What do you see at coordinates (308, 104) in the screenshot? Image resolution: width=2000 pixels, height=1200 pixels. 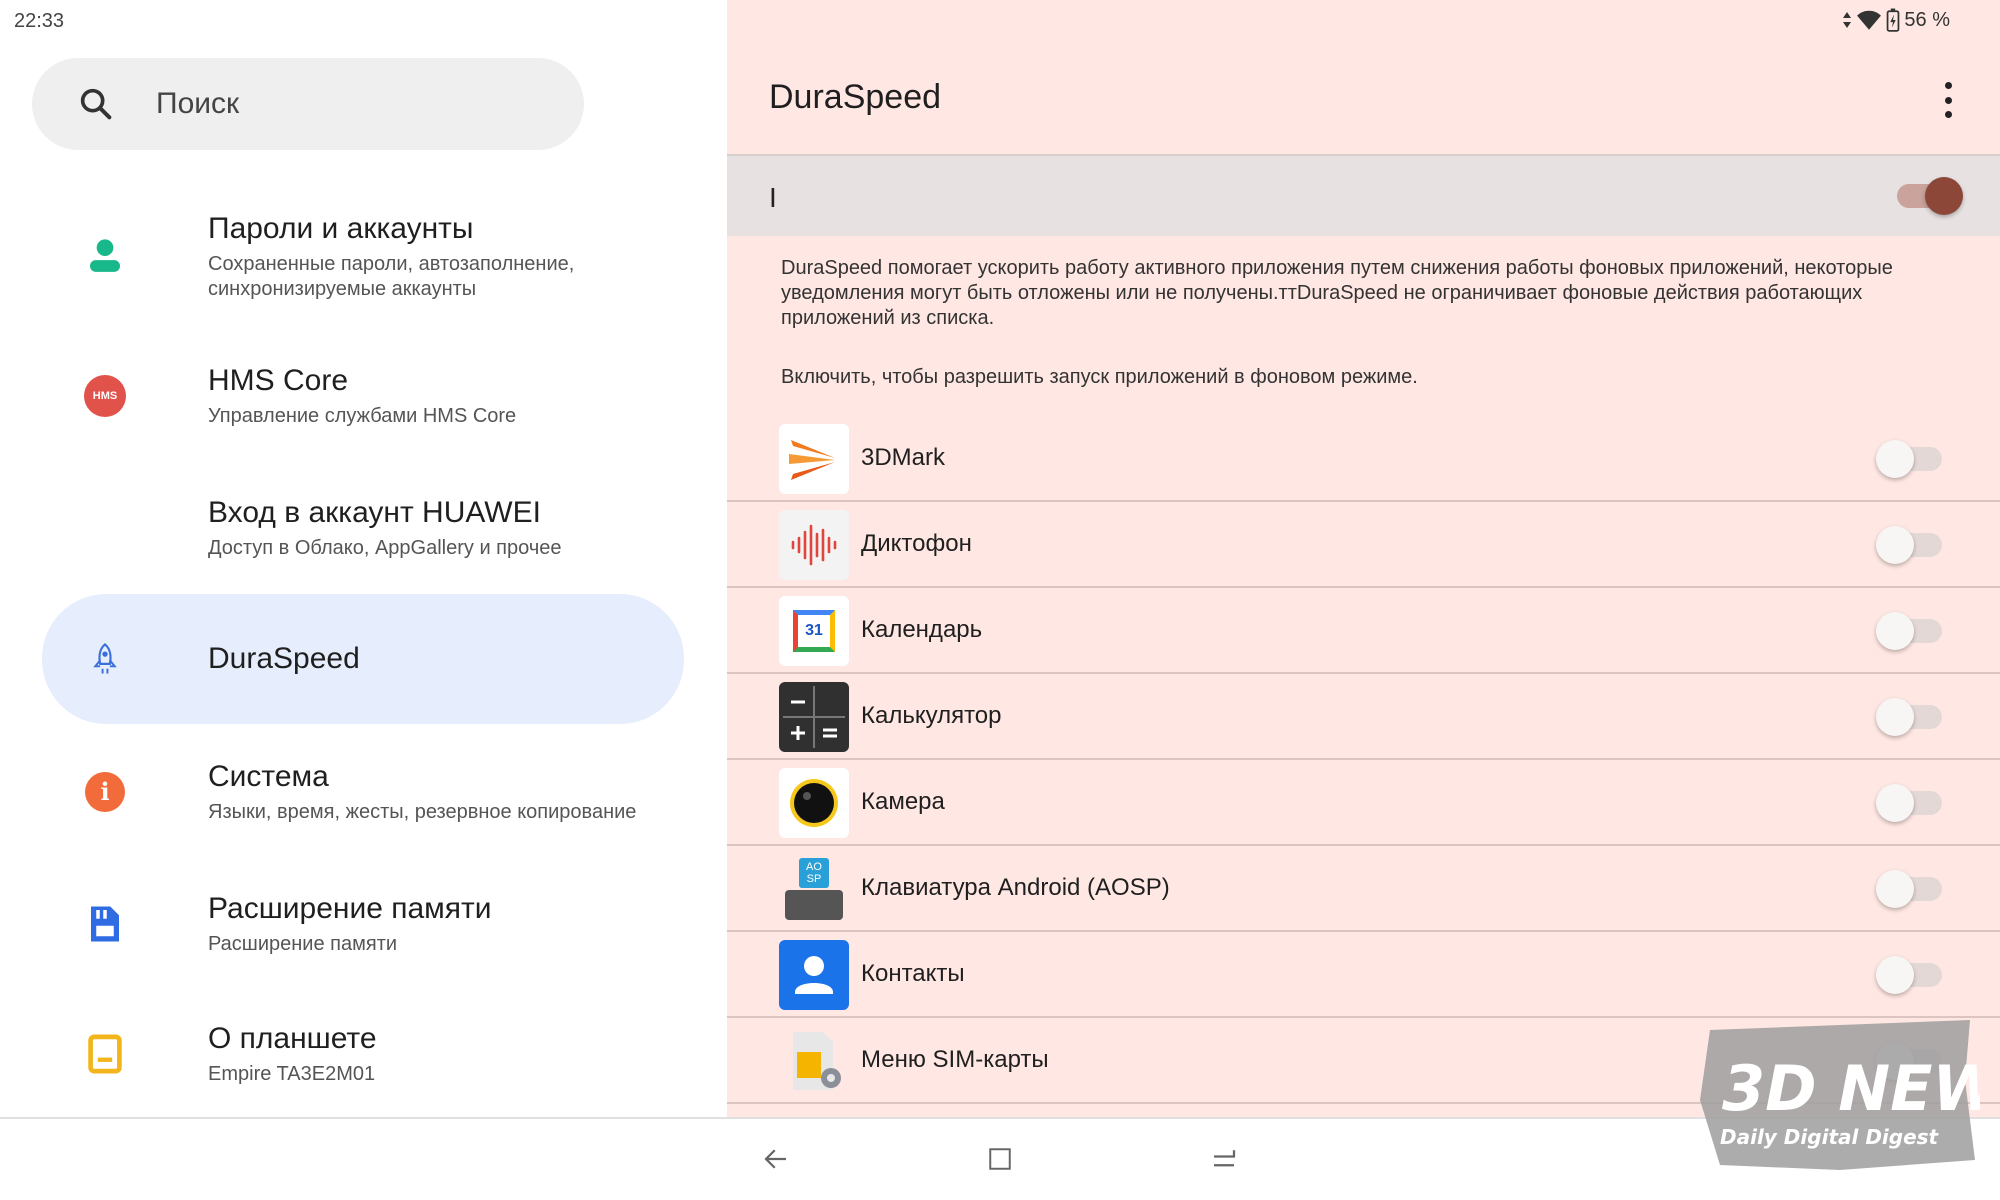 I see `search-bar: Поиск` at bounding box center [308, 104].